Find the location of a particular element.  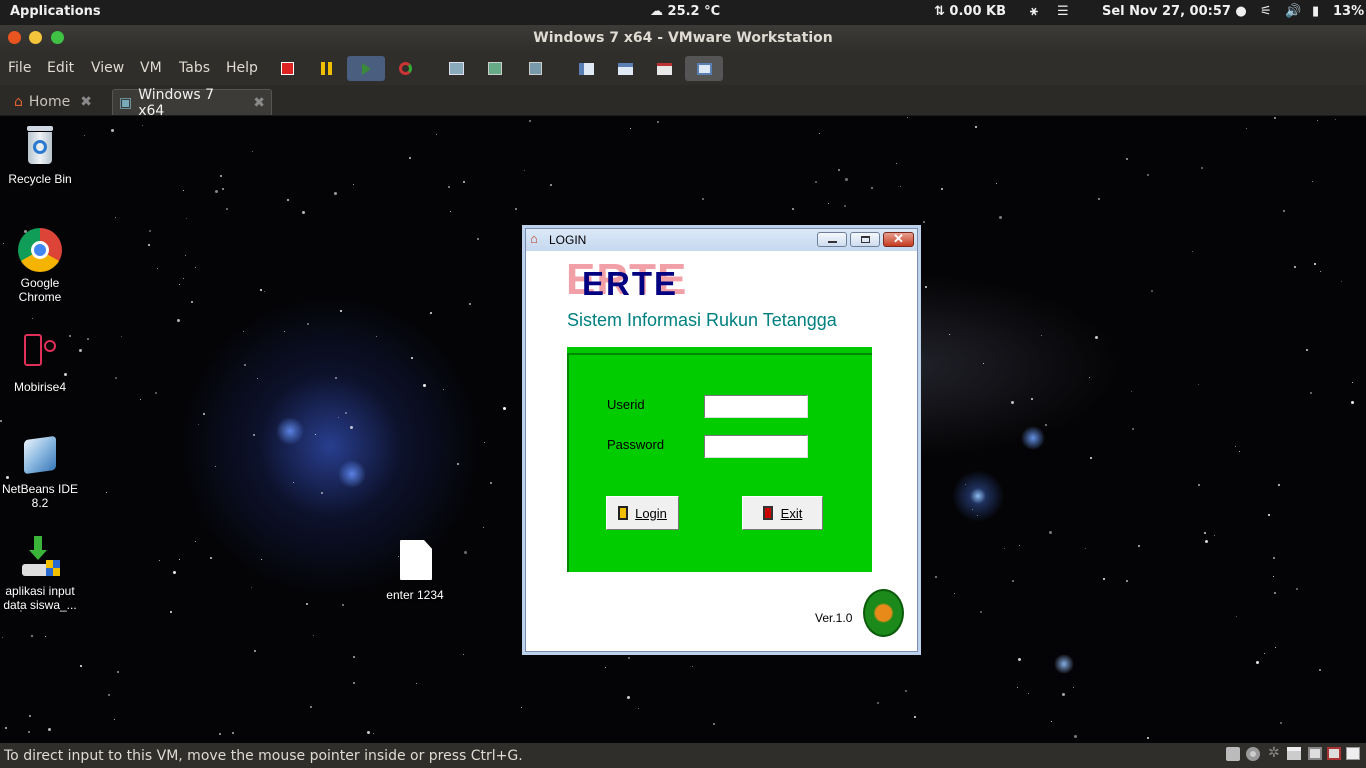

desktop-icon-mobirise: Mobirise4 is located at coordinates (40, 363).